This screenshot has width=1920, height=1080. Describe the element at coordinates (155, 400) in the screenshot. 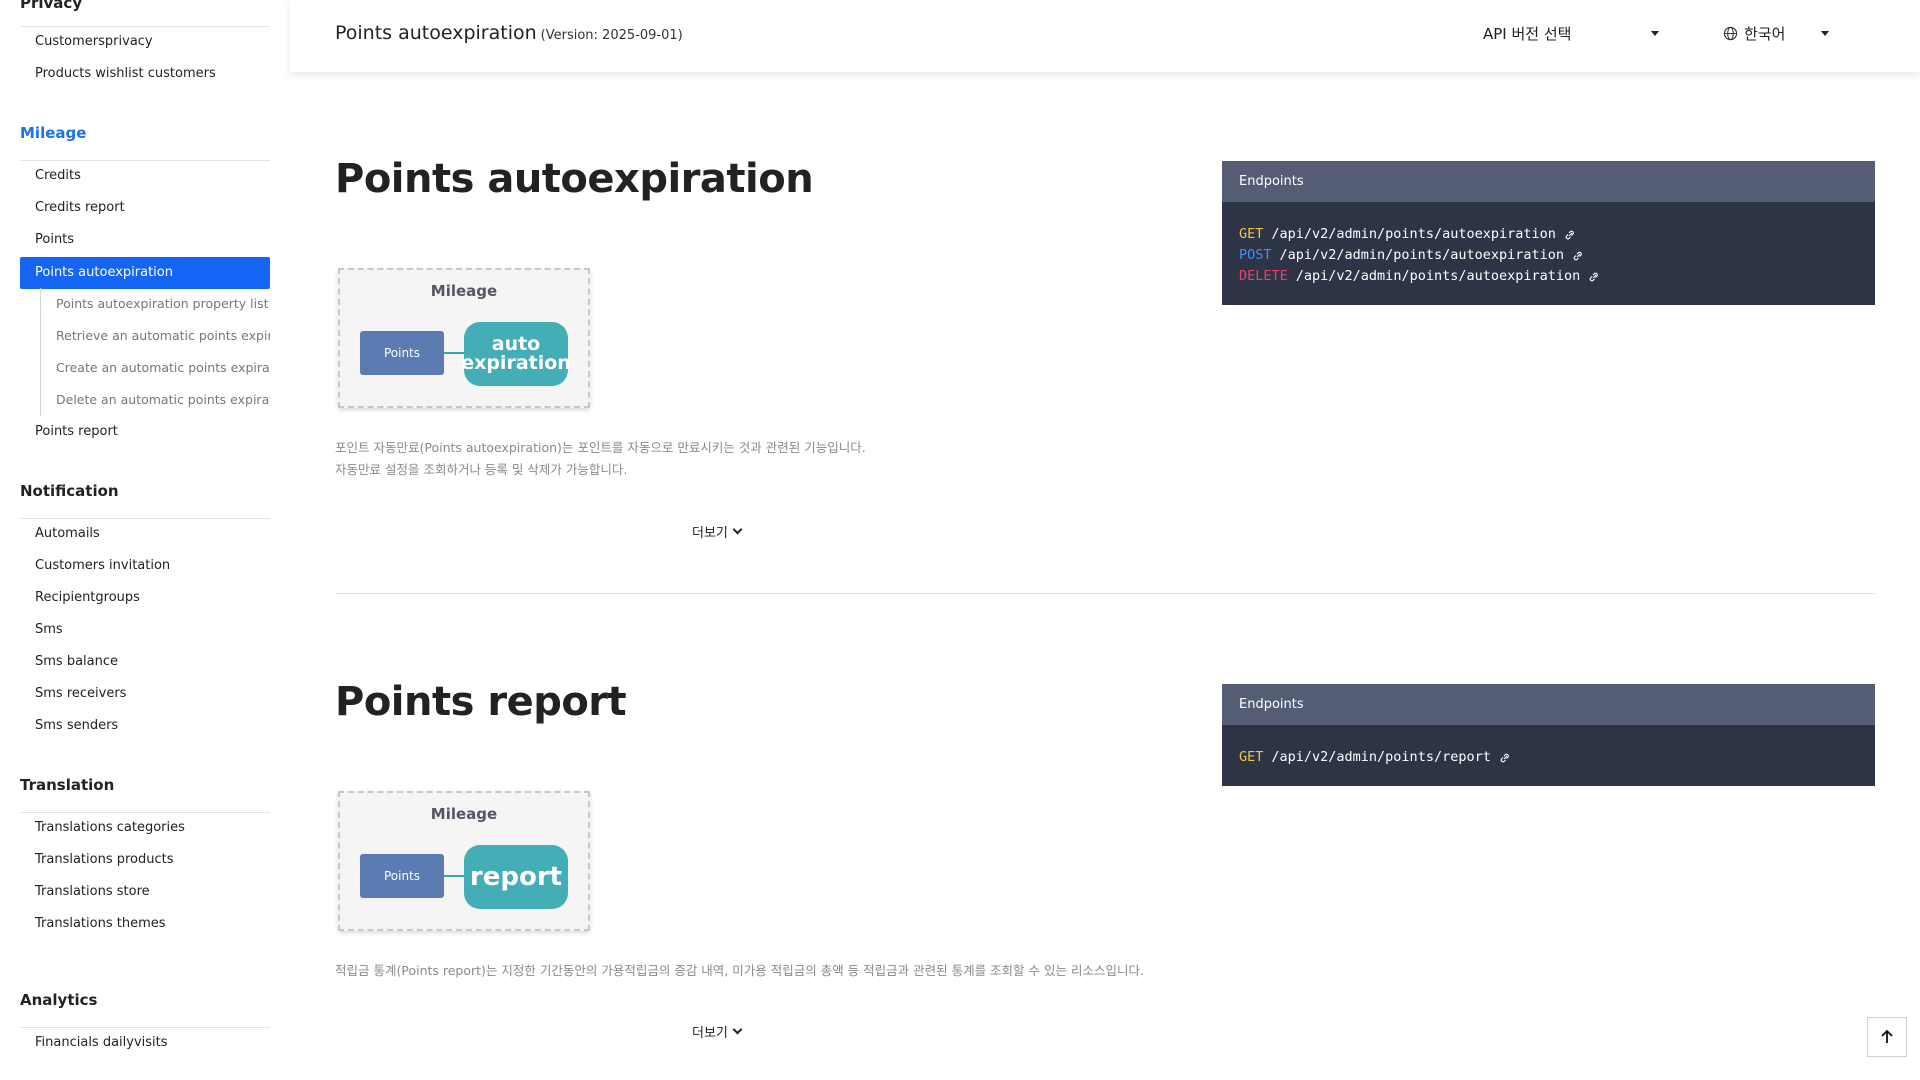

I see `sidebar-subitem-delete: Delete an automatic points expiration` at that location.